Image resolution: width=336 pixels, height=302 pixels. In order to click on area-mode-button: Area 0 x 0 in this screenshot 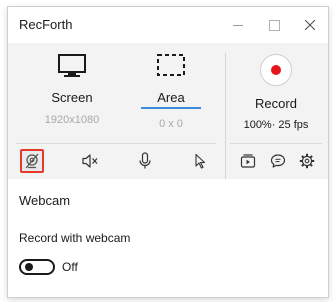, I will do `click(171, 91)`.